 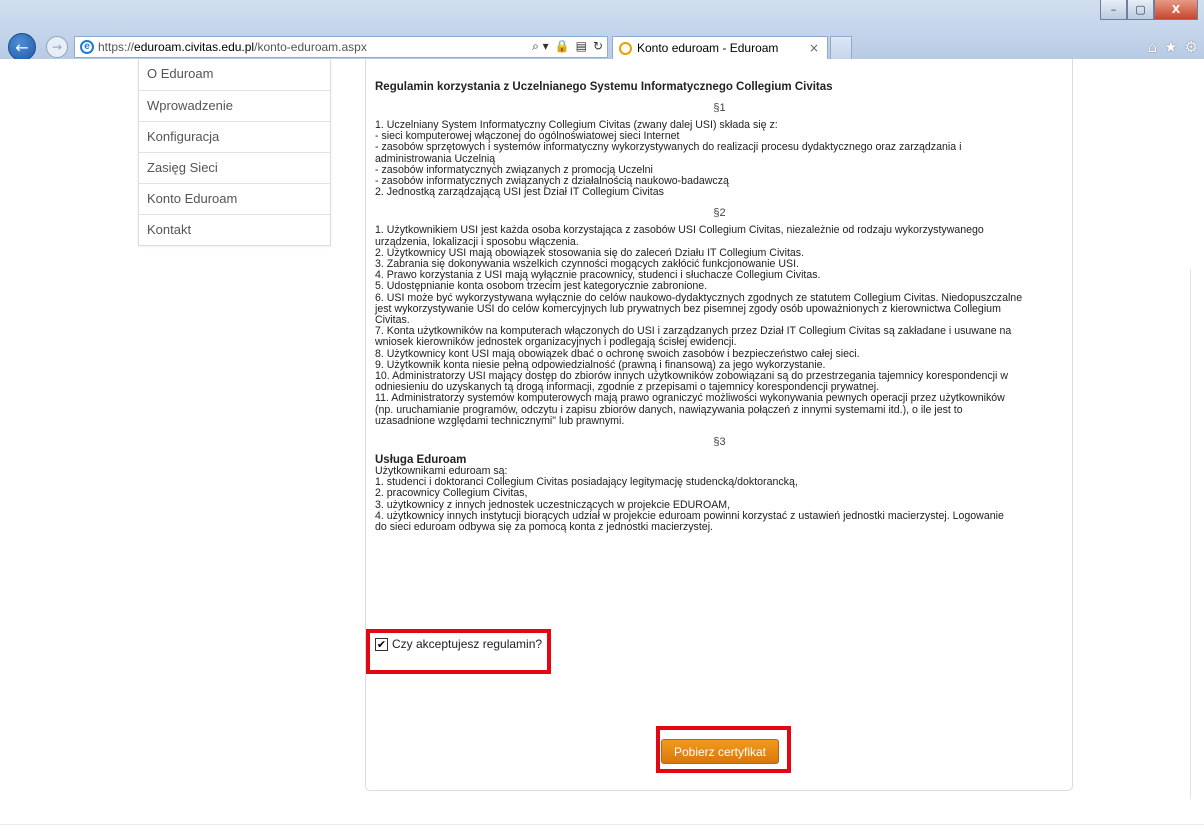 I want to click on url-scheme: https://, so click(x=116, y=47).